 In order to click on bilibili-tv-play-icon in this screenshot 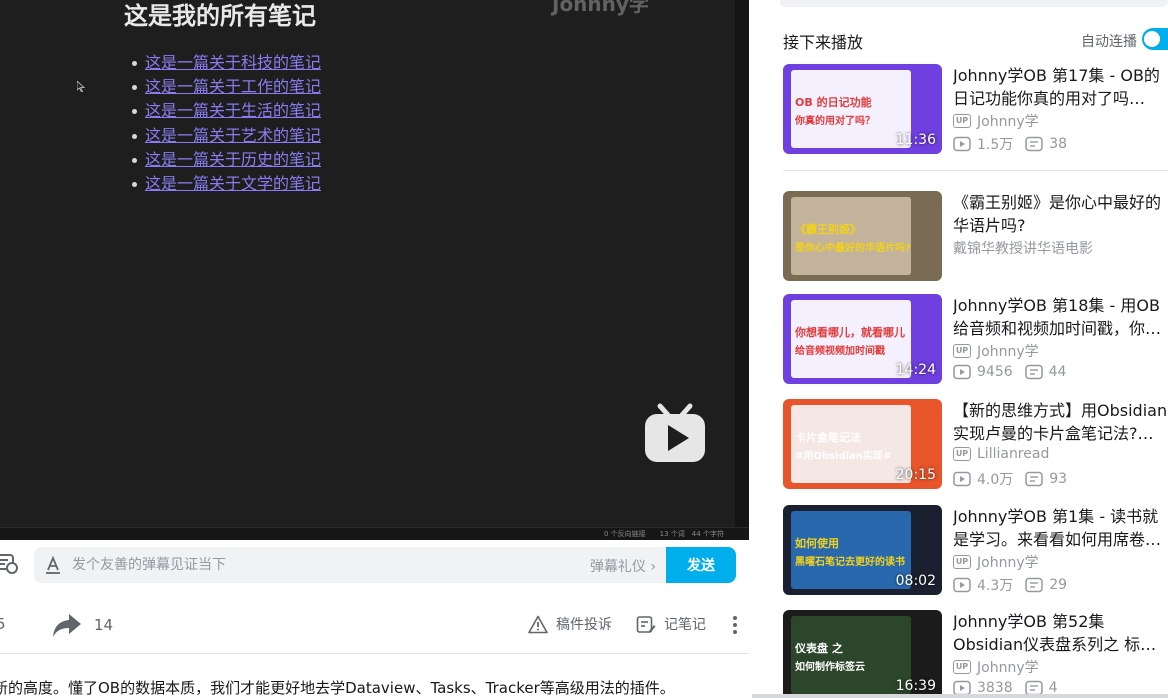, I will do `click(675, 433)`.